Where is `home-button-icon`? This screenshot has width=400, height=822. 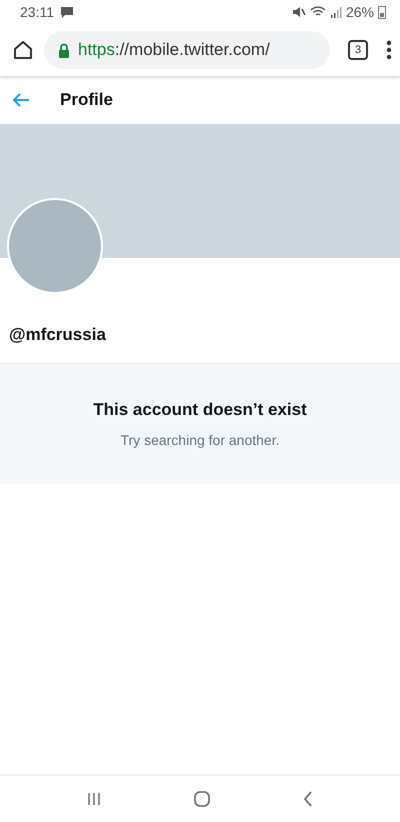
home-button-icon is located at coordinates (202, 799).